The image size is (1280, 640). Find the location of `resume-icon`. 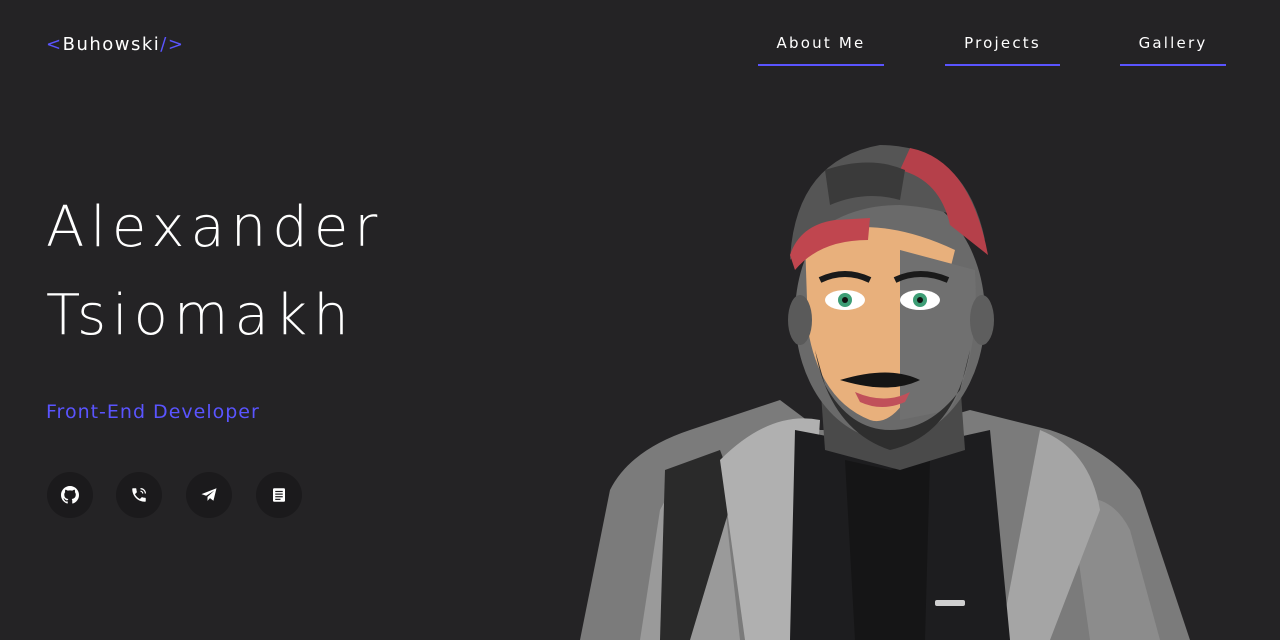

resume-icon is located at coordinates (279, 495).